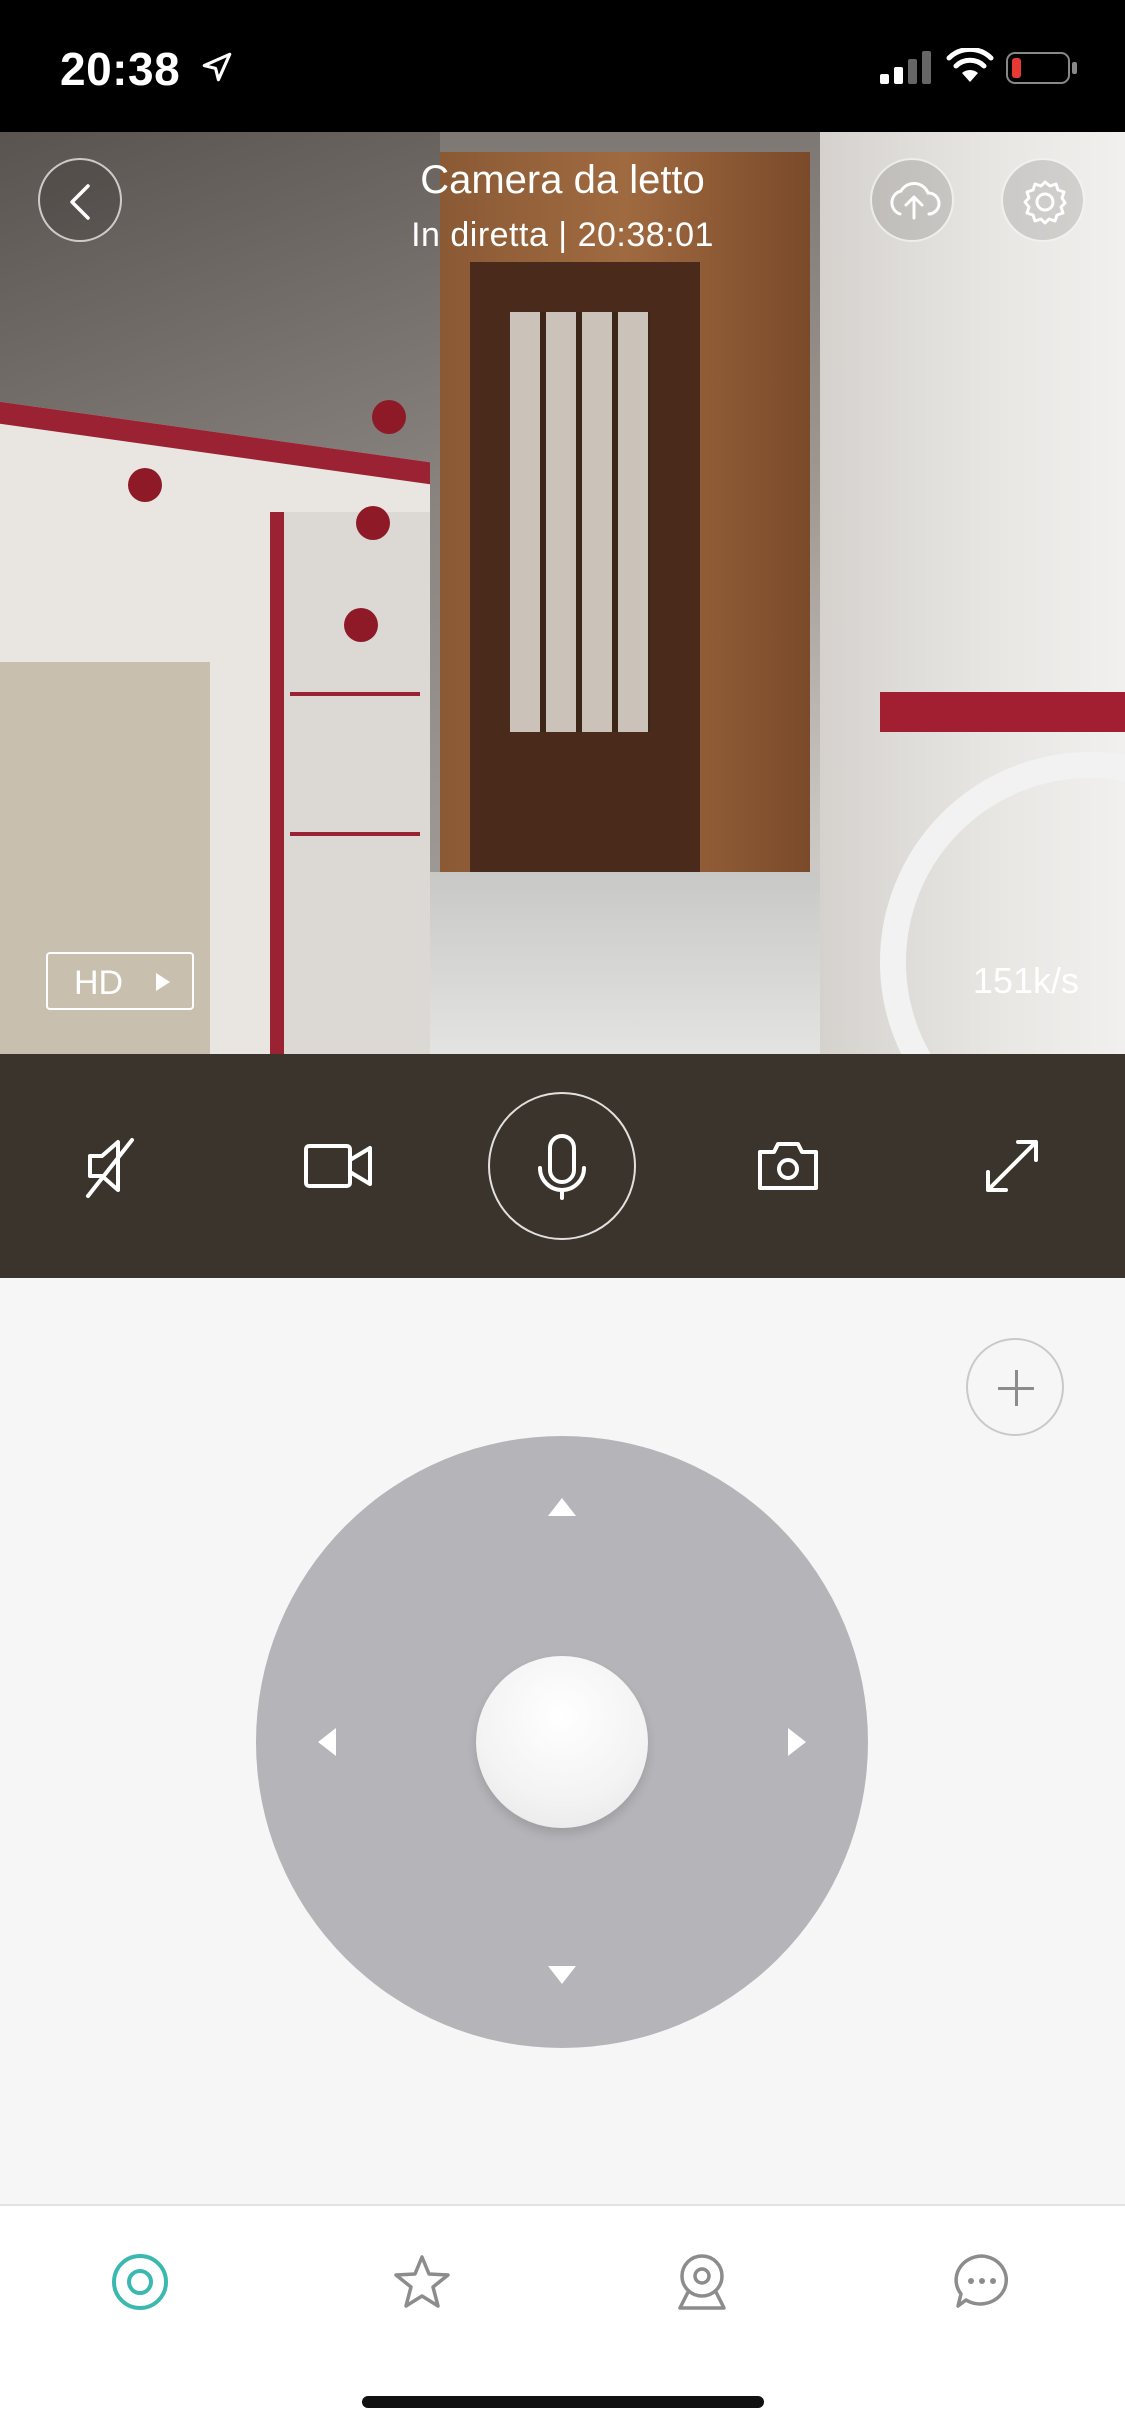 The image size is (1125, 2436). What do you see at coordinates (970, 65) in the screenshot?
I see `wifi-icon` at bounding box center [970, 65].